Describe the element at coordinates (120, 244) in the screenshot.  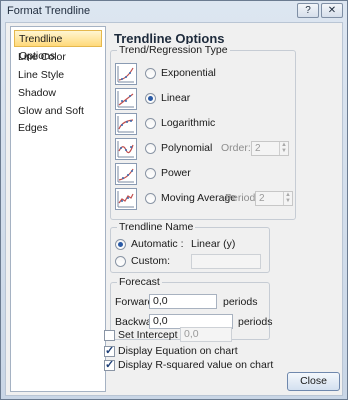
I see `automatic-name-radio` at that location.